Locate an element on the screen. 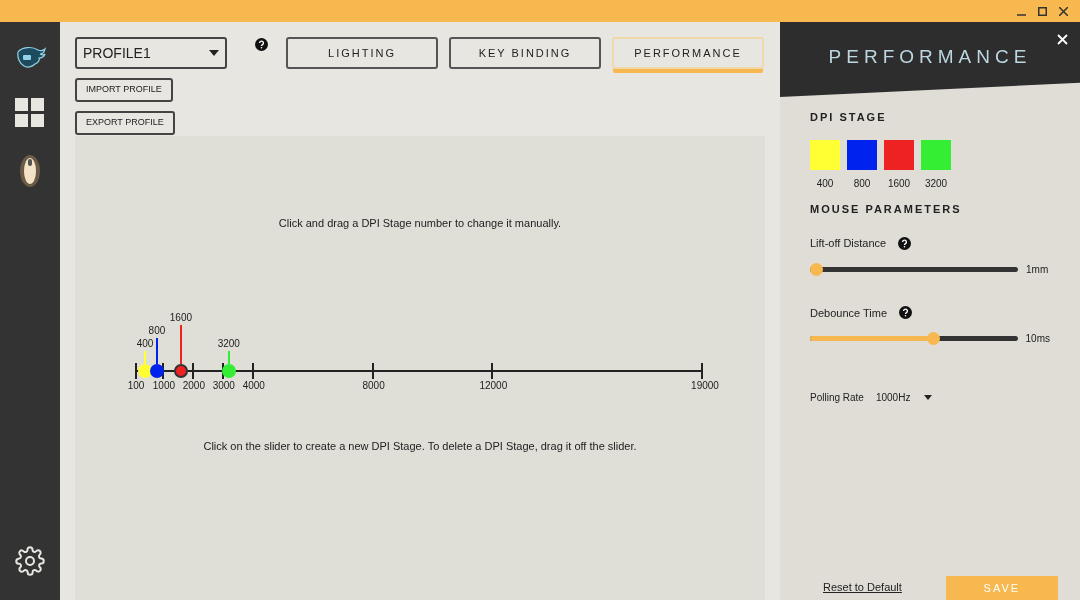 The image size is (1080, 600). section-heading: DPI STAGE is located at coordinates (849, 117).